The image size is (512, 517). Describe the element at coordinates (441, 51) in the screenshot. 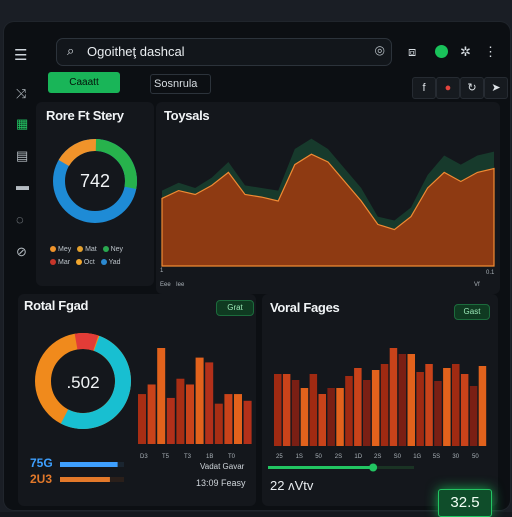

I see `status-dot` at that location.